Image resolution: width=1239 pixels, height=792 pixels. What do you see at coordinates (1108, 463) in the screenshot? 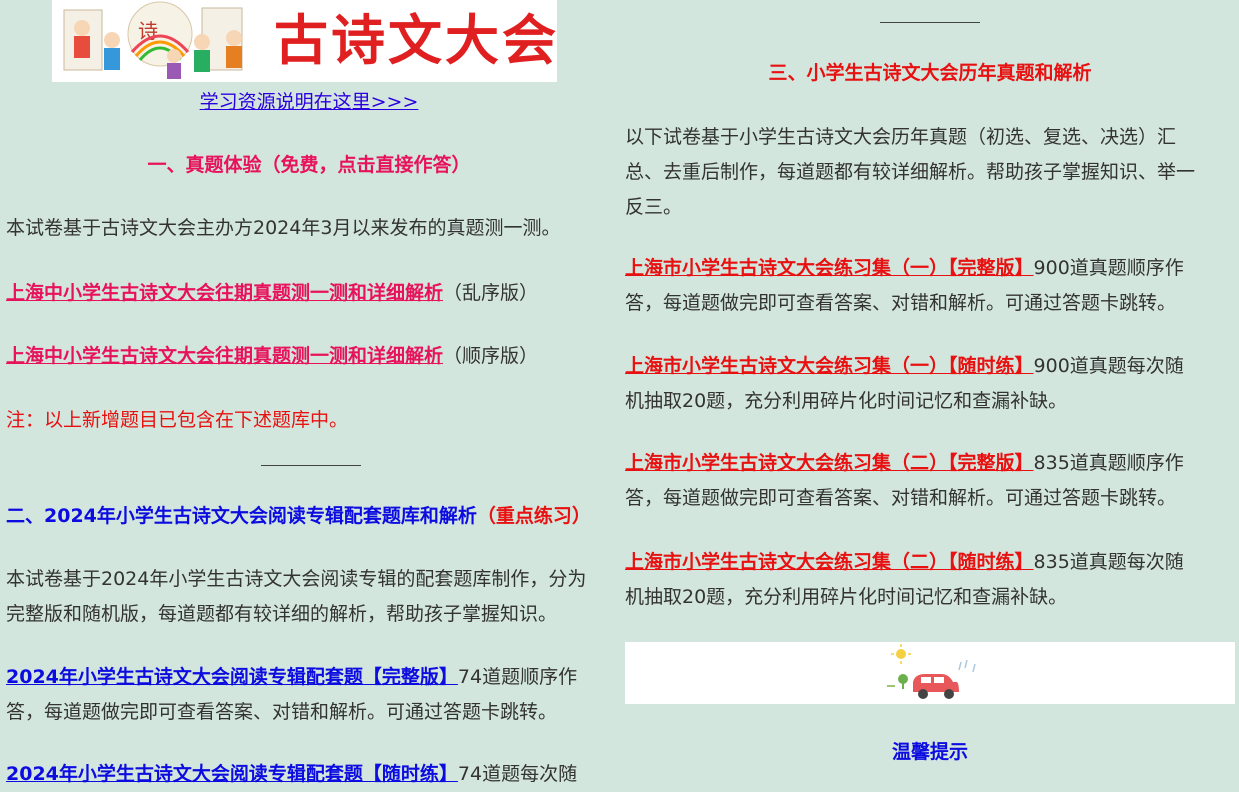
I see `section3-item-desc: 835道真题顺序作` at bounding box center [1108, 463].